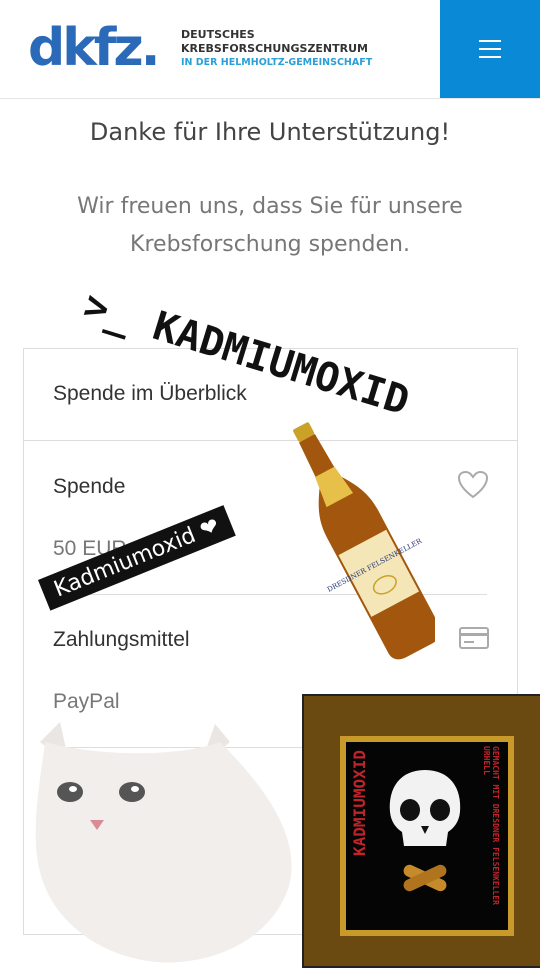  Describe the element at coordinates (425, 831) in the screenshot. I see `skull-icon` at that location.